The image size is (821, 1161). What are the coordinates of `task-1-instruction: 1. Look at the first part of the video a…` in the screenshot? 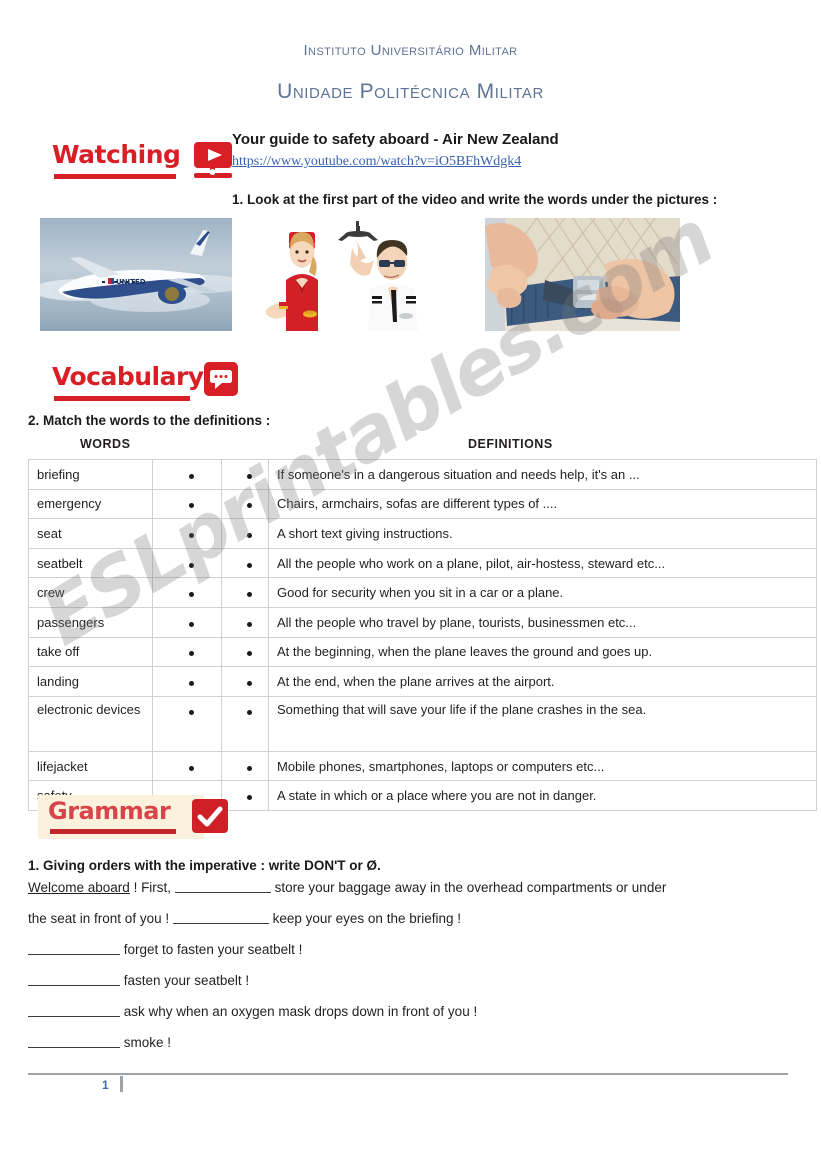 It's located at (475, 199).